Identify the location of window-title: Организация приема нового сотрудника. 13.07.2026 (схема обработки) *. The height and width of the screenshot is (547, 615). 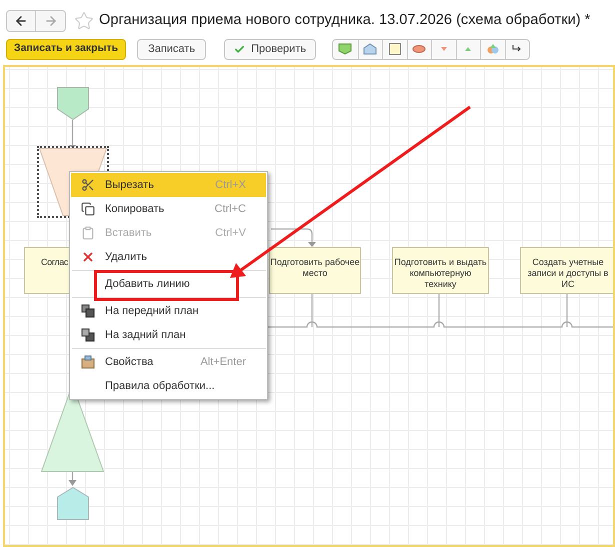
(344, 20).